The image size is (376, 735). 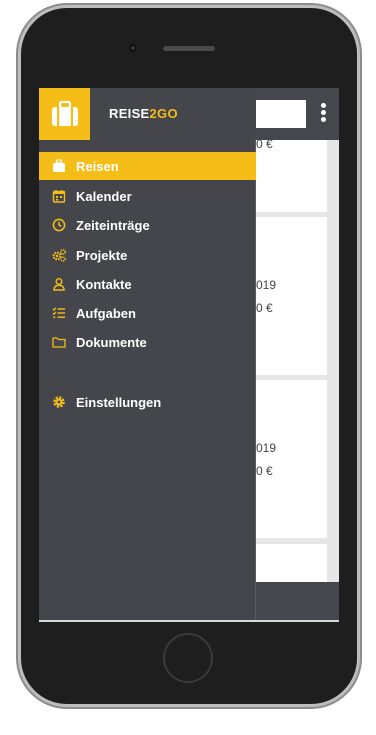 What do you see at coordinates (59, 313) in the screenshot?
I see `checklist-icon` at bounding box center [59, 313].